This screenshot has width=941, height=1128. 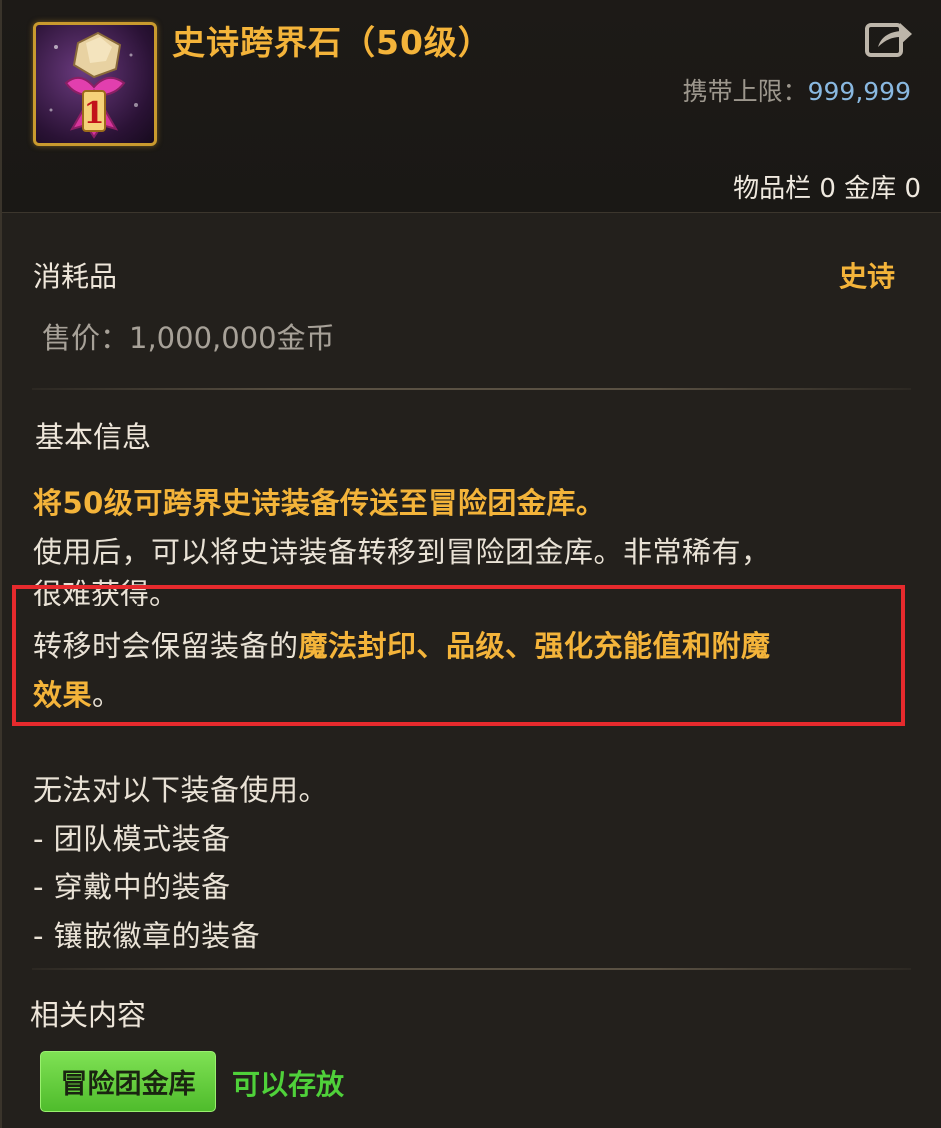 What do you see at coordinates (75, 276) in the screenshot?
I see `item-type: 消耗品` at bounding box center [75, 276].